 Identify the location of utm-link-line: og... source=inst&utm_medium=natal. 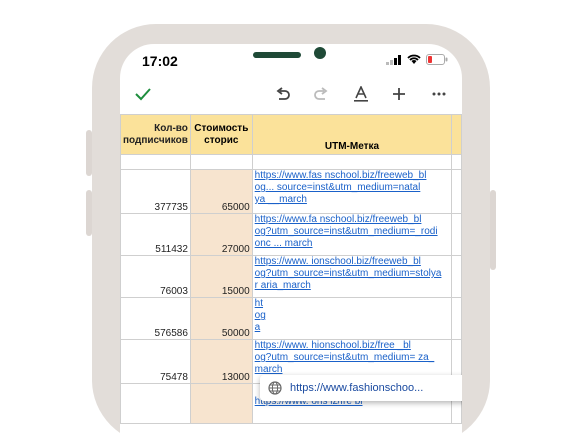
(353, 188).